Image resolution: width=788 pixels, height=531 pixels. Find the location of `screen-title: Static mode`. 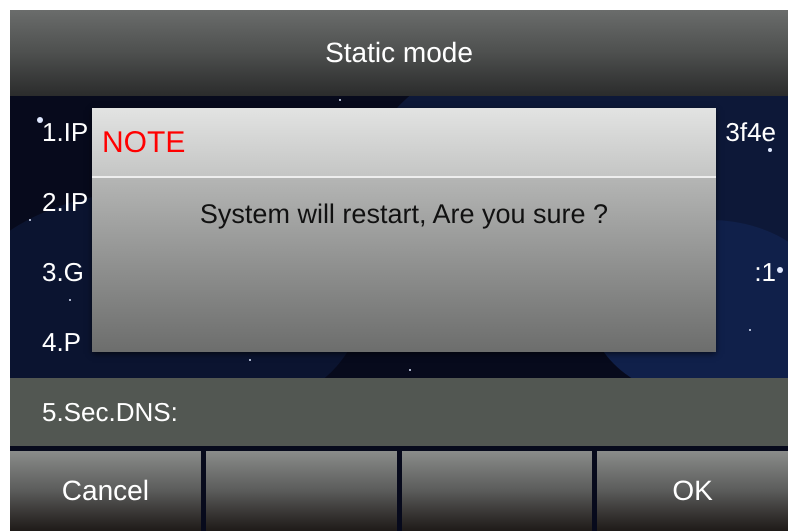

screen-title: Static mode is located at coordinates (399, 53).